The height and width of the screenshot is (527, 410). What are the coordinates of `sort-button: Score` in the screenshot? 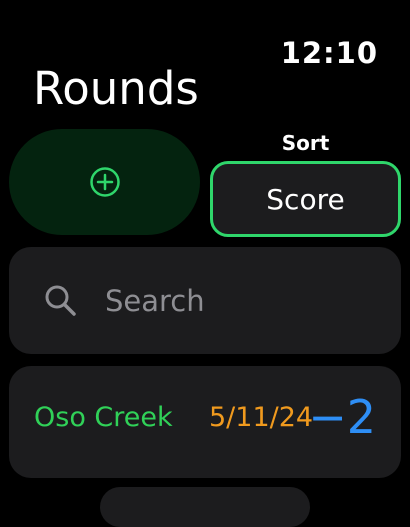 It's located at (305, 199).